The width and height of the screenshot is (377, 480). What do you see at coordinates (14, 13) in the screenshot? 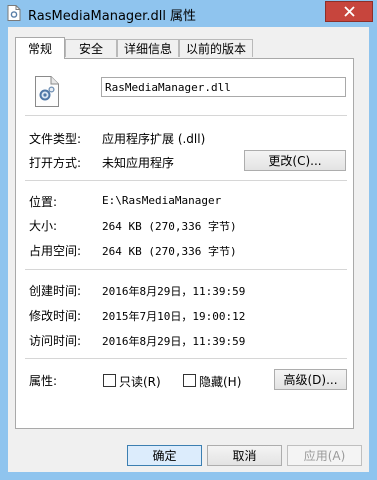
I see `dll-file-icon` at bounding box center [14, 13].